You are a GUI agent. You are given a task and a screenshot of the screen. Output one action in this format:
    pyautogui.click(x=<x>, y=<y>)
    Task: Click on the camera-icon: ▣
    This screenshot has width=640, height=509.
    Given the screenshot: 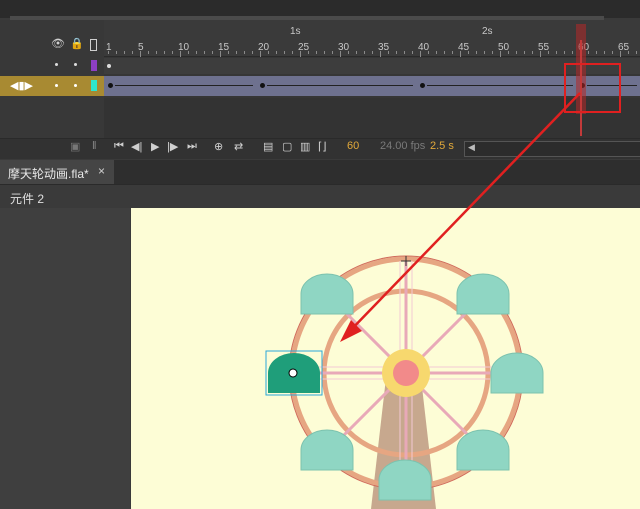 What is the action you would take?
    pyautogui.click(x=75, y=146)
    